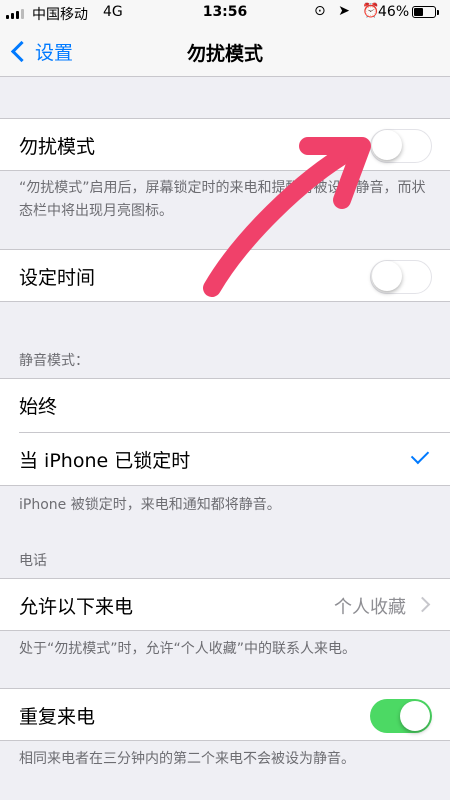 The width and height of the screenshot is (450, 800). I want to click on checkmark-icon, so click(420, 455).